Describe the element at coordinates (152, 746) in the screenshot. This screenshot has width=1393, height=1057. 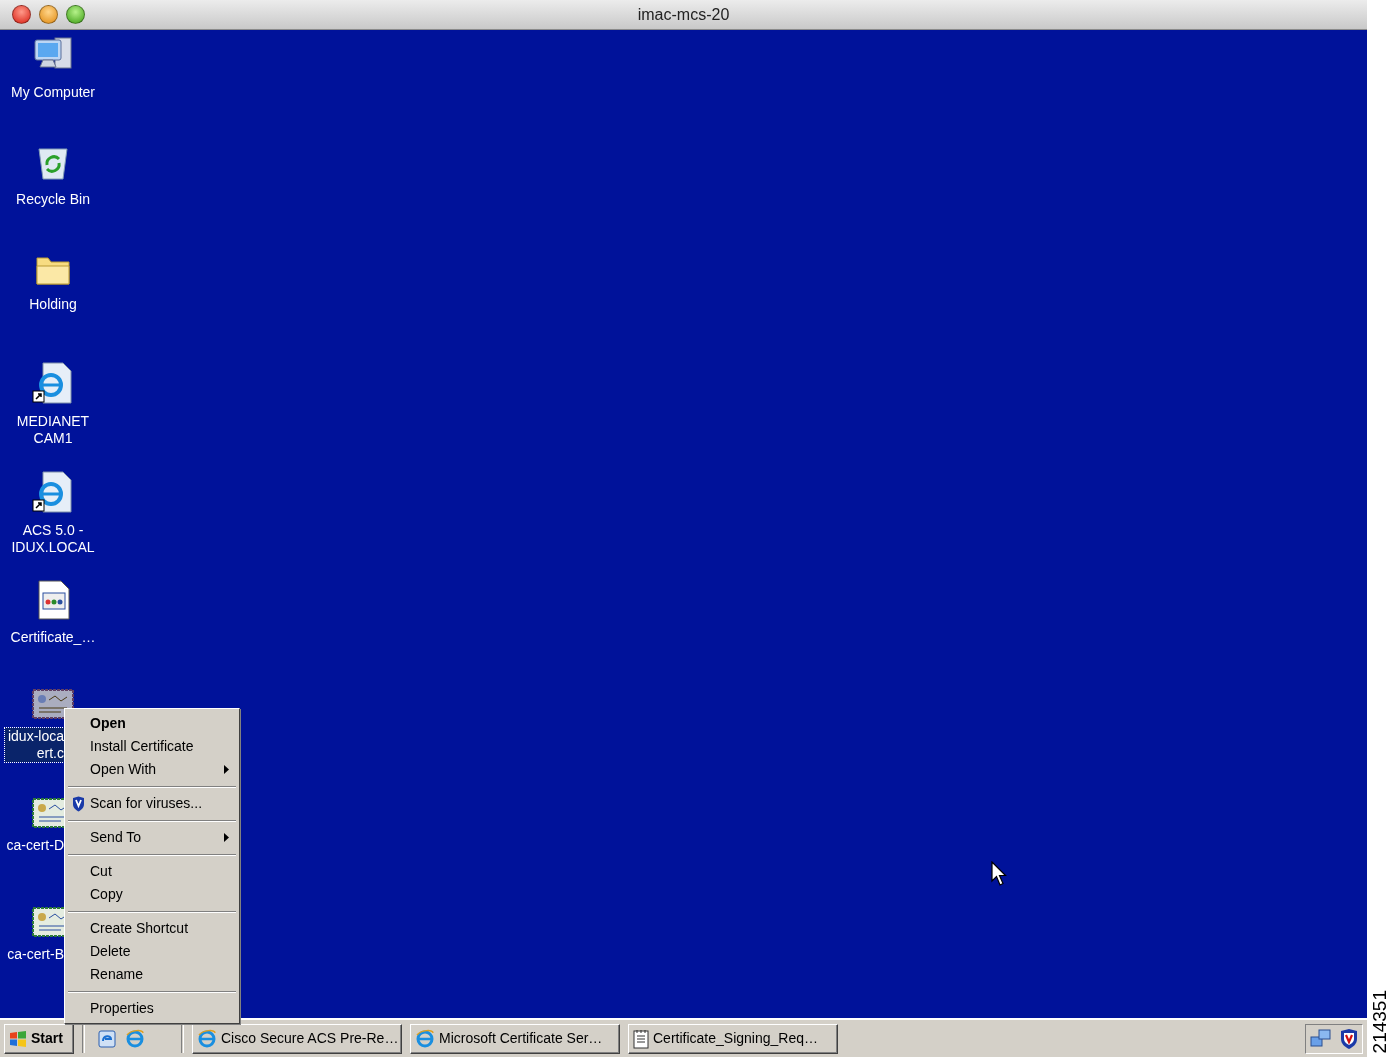
I see `menu-item: Install Certificate` at that location.